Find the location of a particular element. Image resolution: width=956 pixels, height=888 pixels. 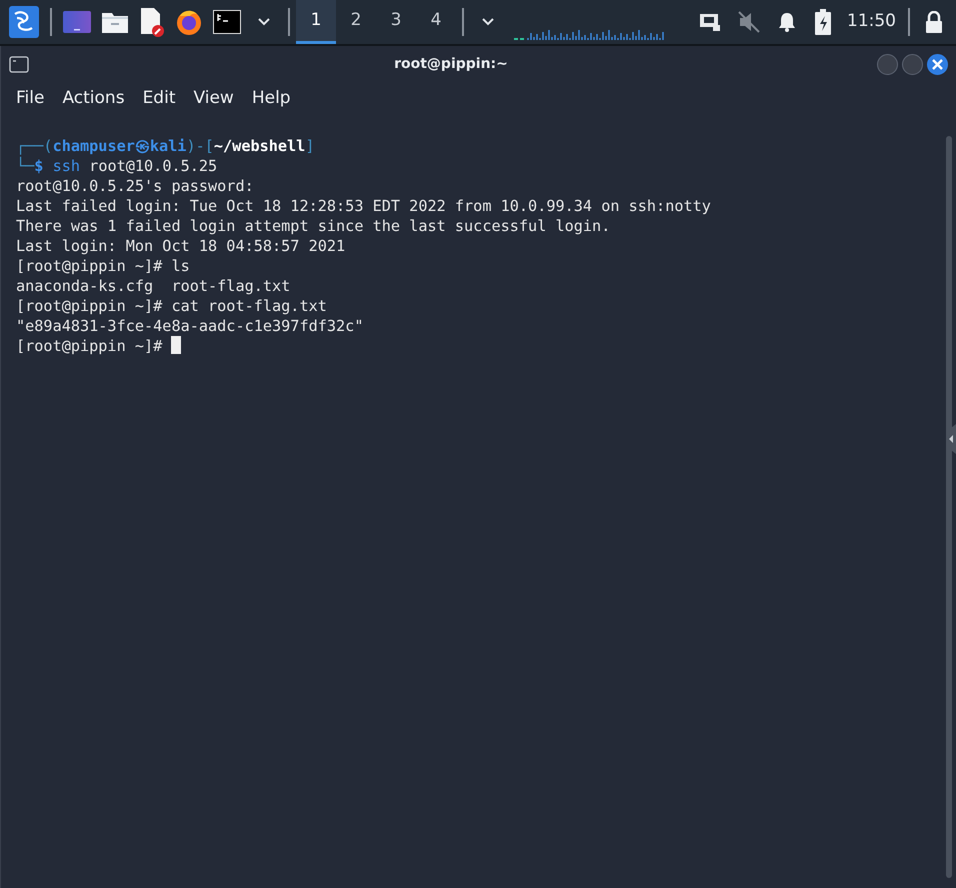

terminal-line: anaconda-ks.cfg root-flag.txt is located at coordinates (154, 286).